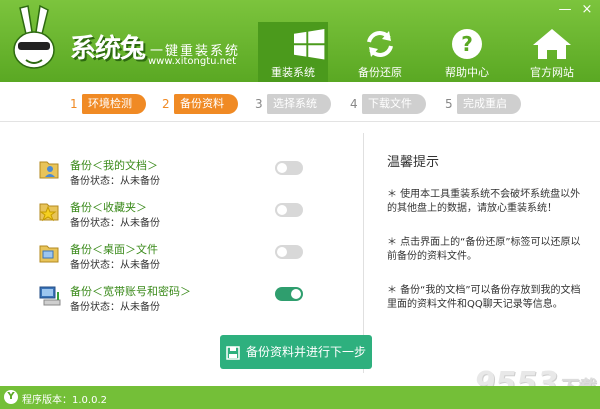 The image size is (600, 409). I want to click on backup-next-button: 备份资料并进行下一步, so click(296, 352).